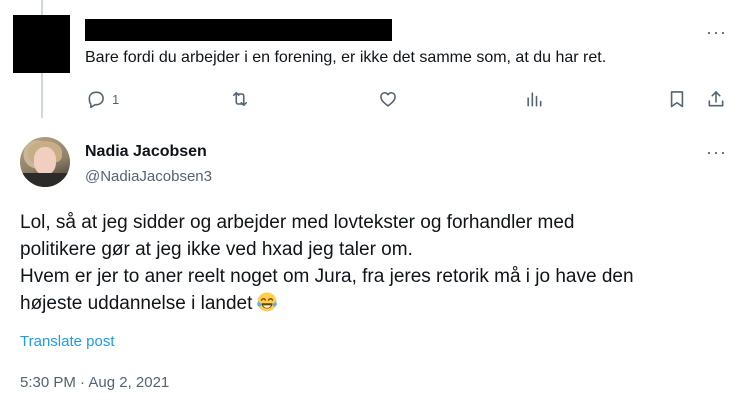 Image resolution: width=746 pixels, height=409 pixels. I want to click on reply-count: 1, so click(116, 99).